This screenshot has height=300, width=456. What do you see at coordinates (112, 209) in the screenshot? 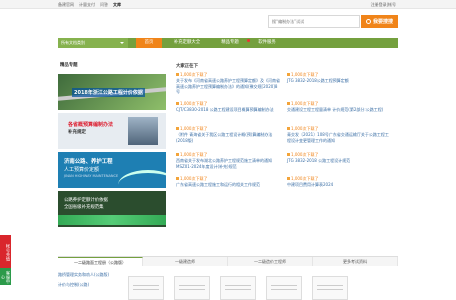
I see `banner-maintenance-quota: 公路养护定额计价依据 全国省级补充规范集` at bounding box center [112, 209].